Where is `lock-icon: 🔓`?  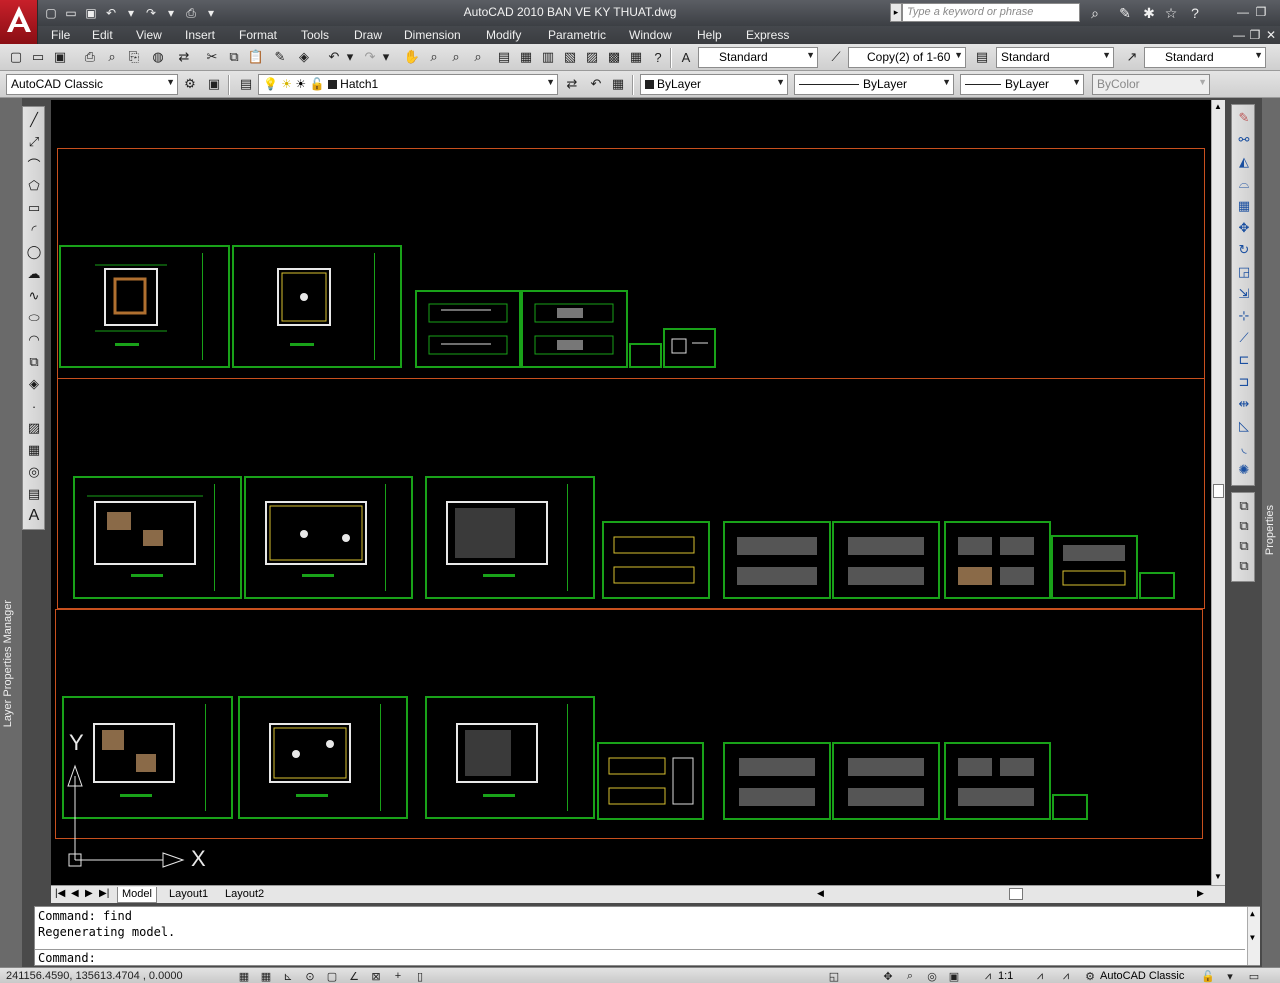 lock-icon: 🔓 is located at coordinates (1208, 976).